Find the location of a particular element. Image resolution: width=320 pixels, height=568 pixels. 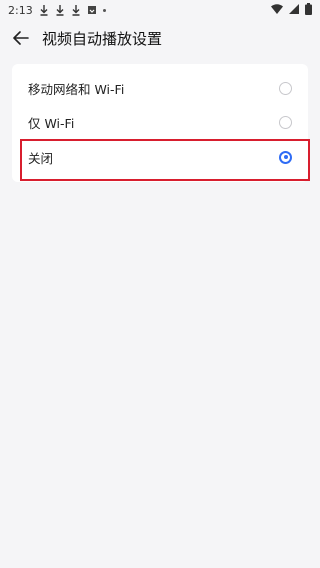

option-mobile-and-wifi: 移动网络和 Wi-Fi is located at coordinates (160, 88).